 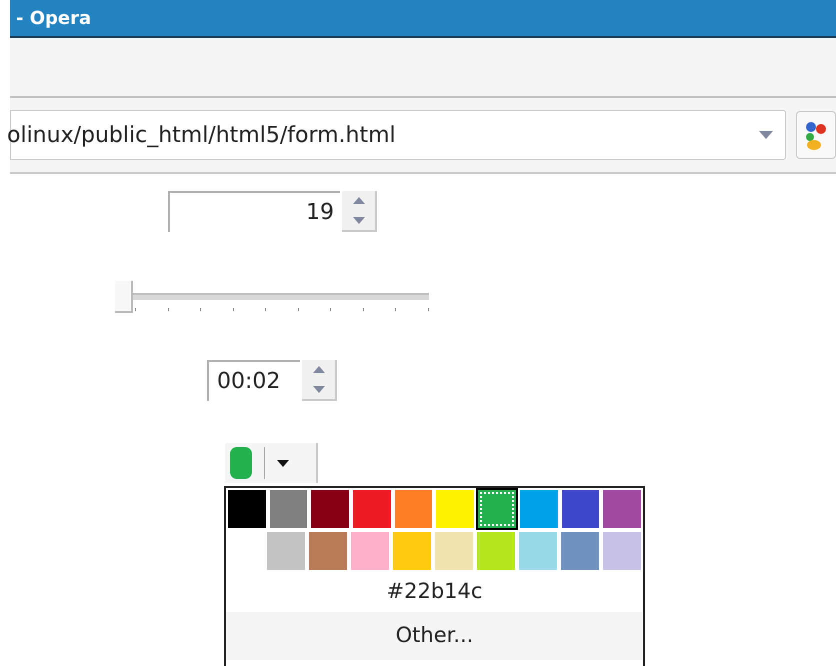 What do you see at coordinates (271, 463) in the screenshot?
I see `color-picker-button` at bounding box center [271, 463].